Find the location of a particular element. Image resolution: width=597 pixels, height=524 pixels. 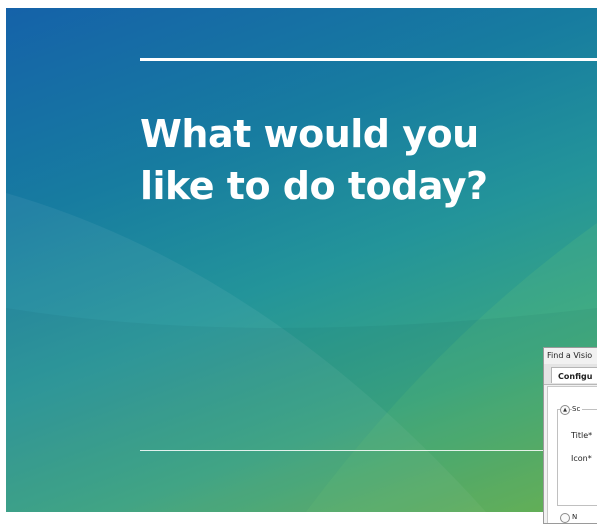

dialog-title: Find a Visio is located at coordinates (570, 355).